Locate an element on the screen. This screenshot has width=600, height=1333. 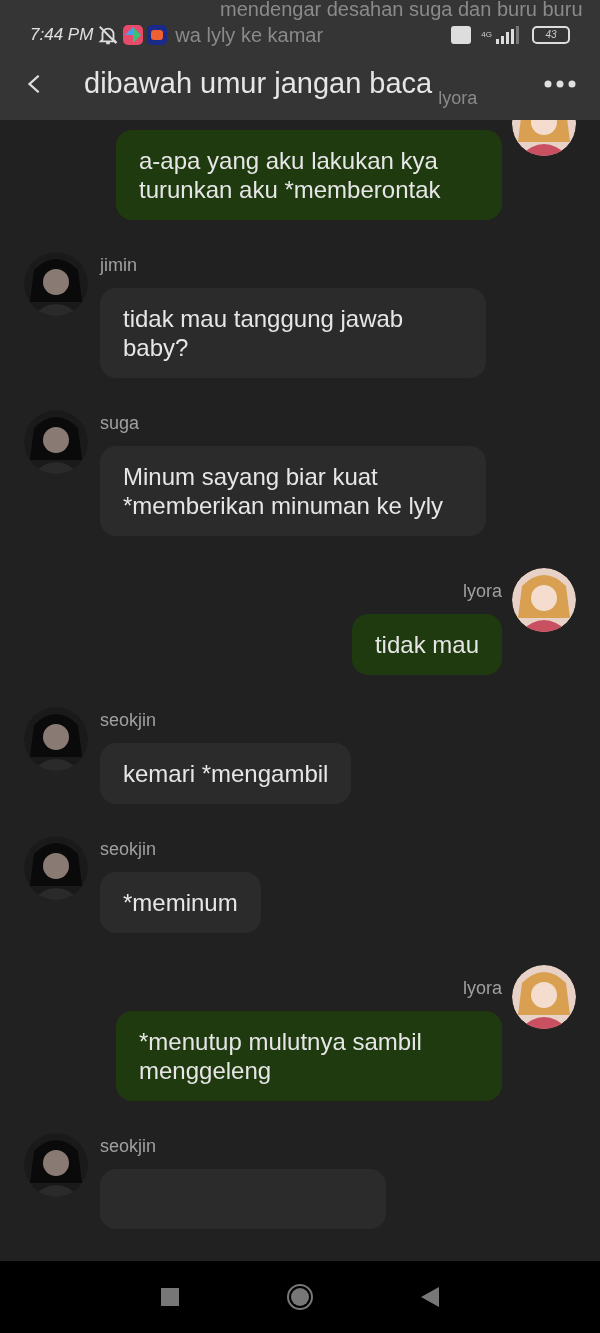
message-bubble: *menutup mulutnya sambil menggeleng is located at coordinates (309, 1056).